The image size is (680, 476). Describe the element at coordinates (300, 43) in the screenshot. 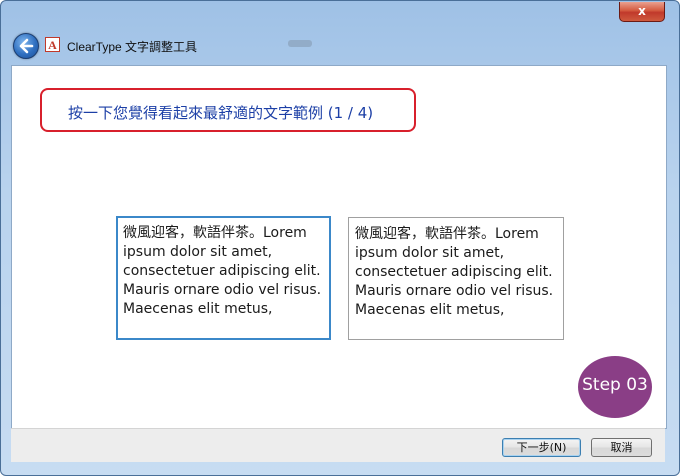

I see `title-smudge` at that location.